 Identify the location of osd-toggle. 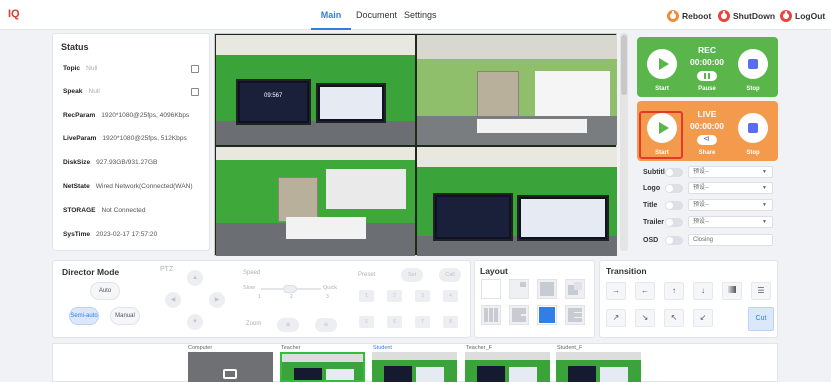
(674, 240).